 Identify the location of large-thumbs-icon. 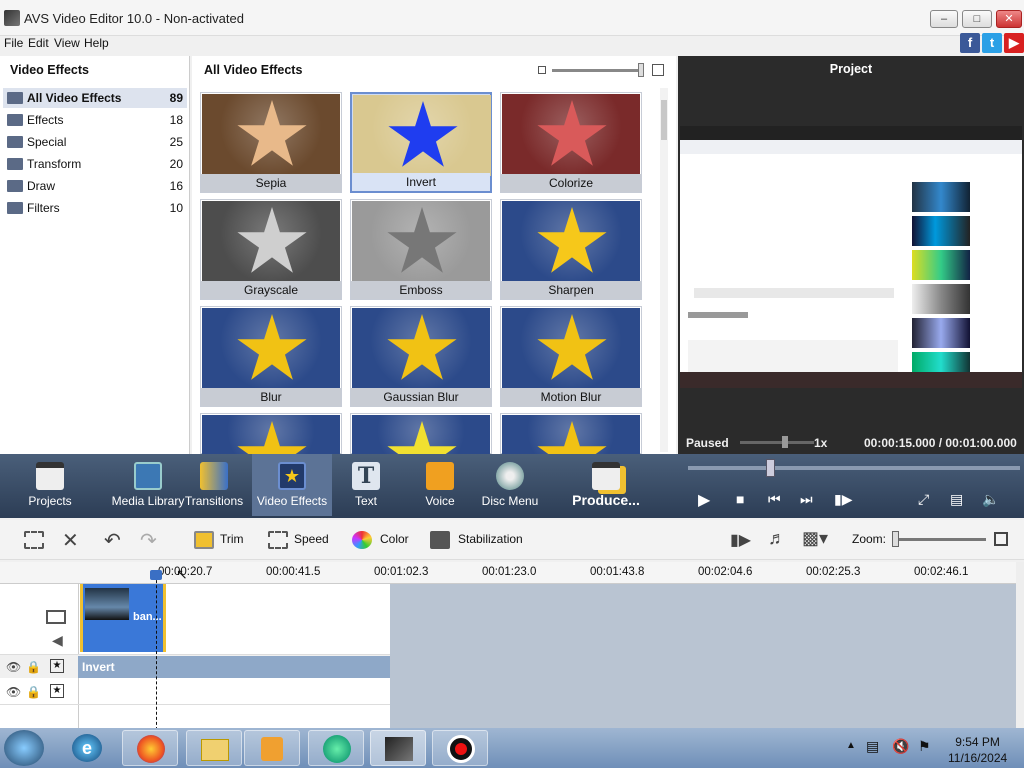
(658, 70).